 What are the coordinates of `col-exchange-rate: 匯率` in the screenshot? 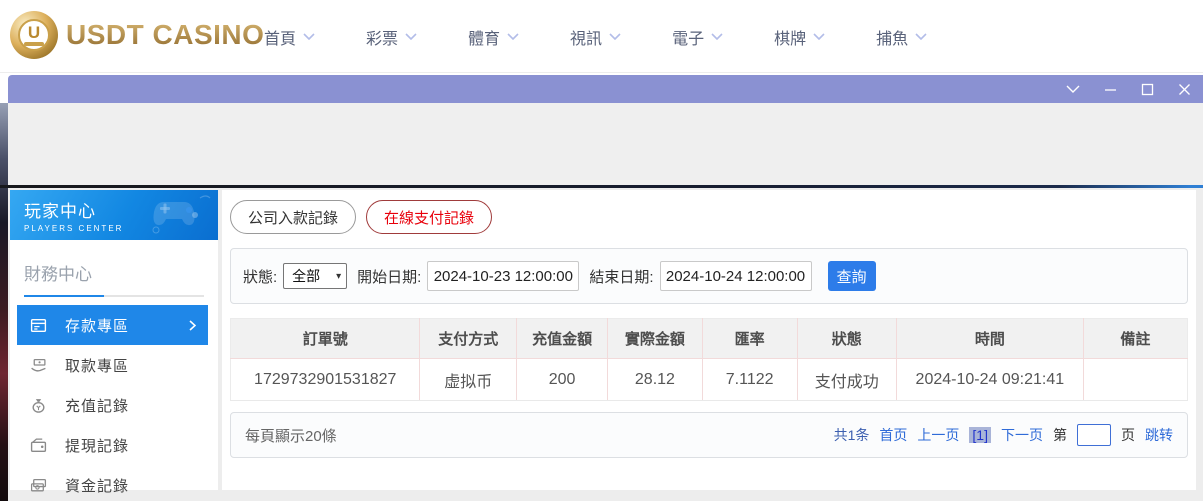 It's located at (749, 338).